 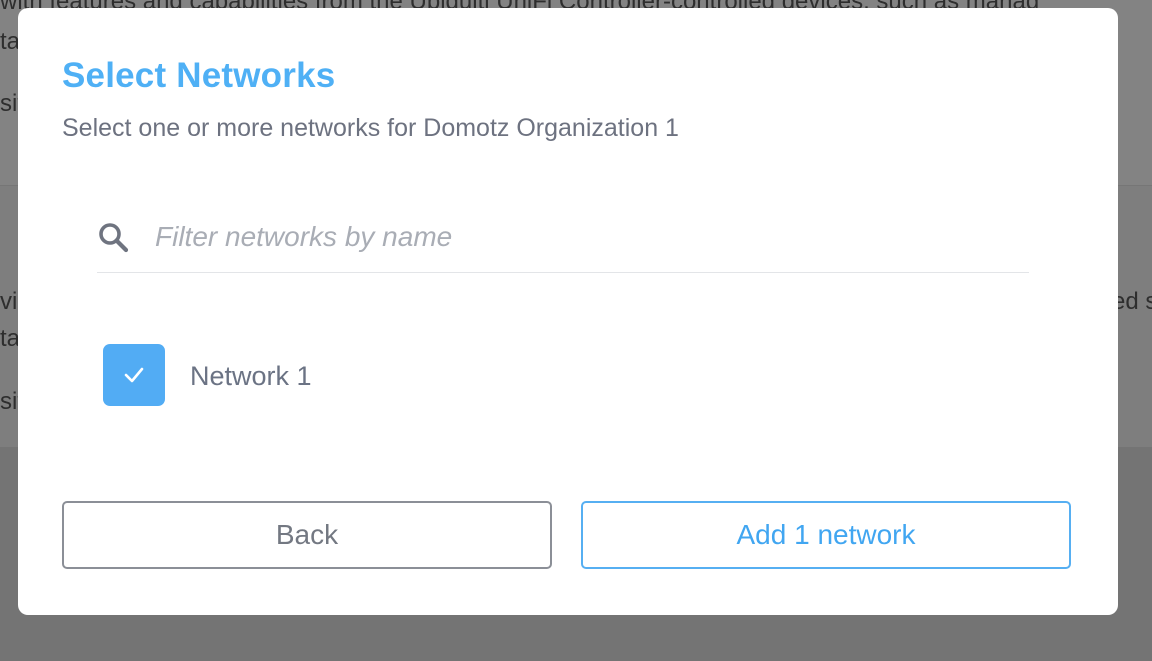 I want to click on network-list-item: Network 1, so click(x=303, y=375).